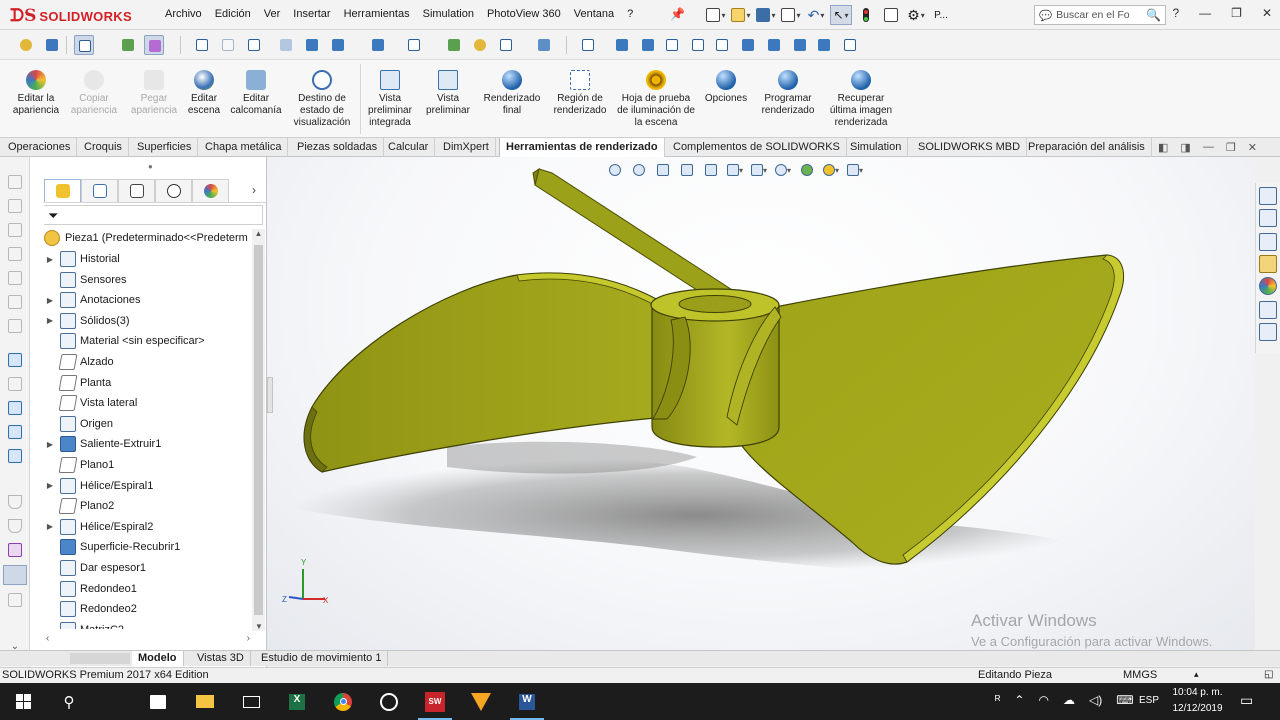  Describe the element at coordinates (512, 93) in the screenshot. I see `final-render-button: Renderizado final` at that location.